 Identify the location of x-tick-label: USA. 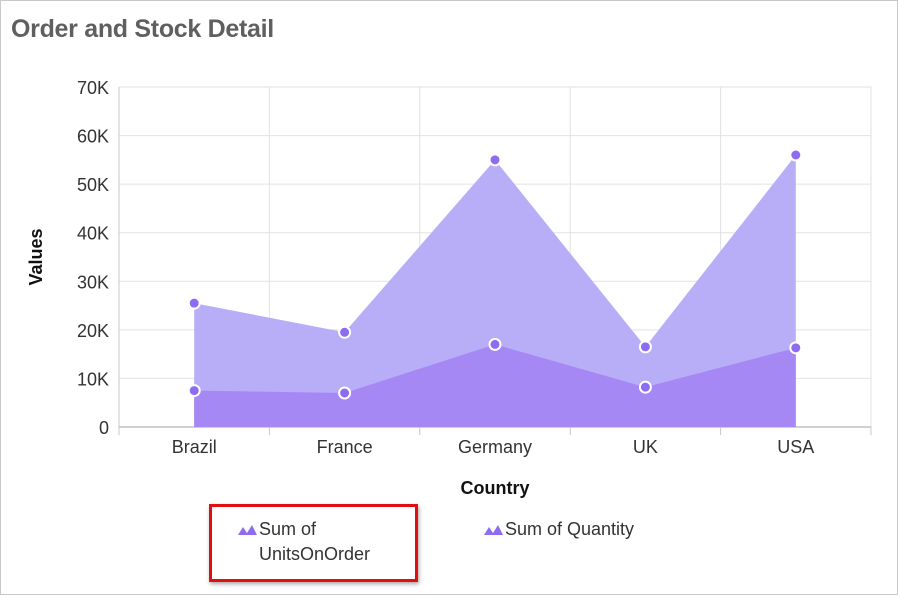
(795, 447).